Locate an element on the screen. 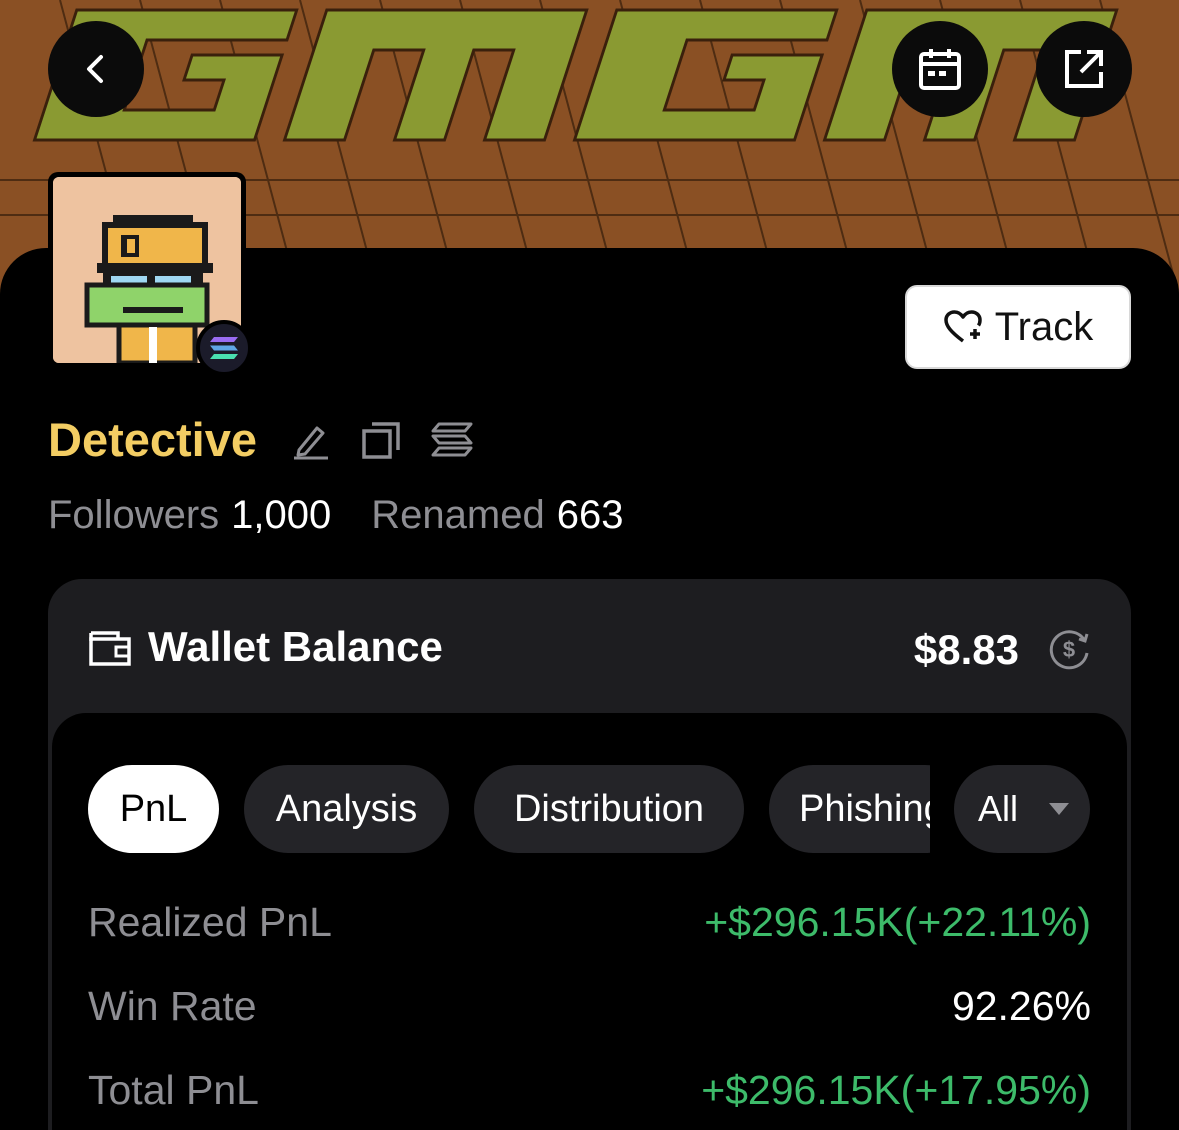 The height and width of the screenshot is (1130, 1179). section-tabs: PnL Analysis Distribution Phishing is located at coordinates (509, 809).